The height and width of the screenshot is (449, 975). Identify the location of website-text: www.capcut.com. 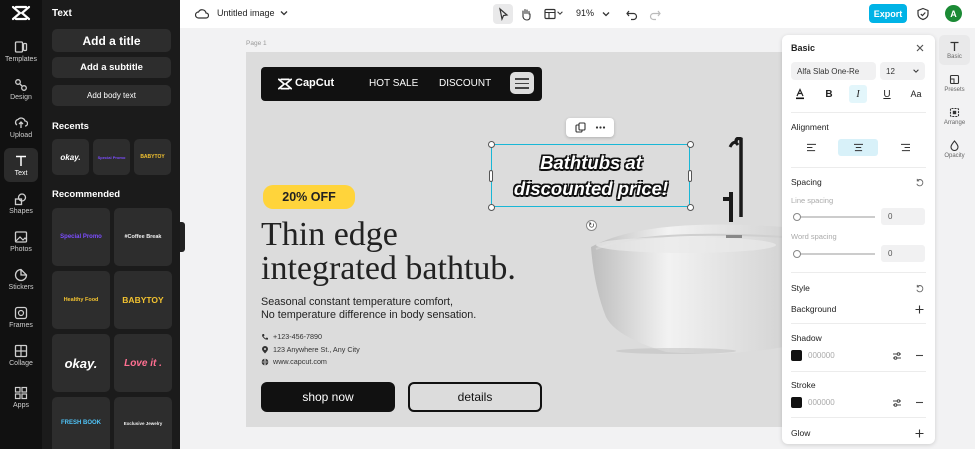
(300, 361).